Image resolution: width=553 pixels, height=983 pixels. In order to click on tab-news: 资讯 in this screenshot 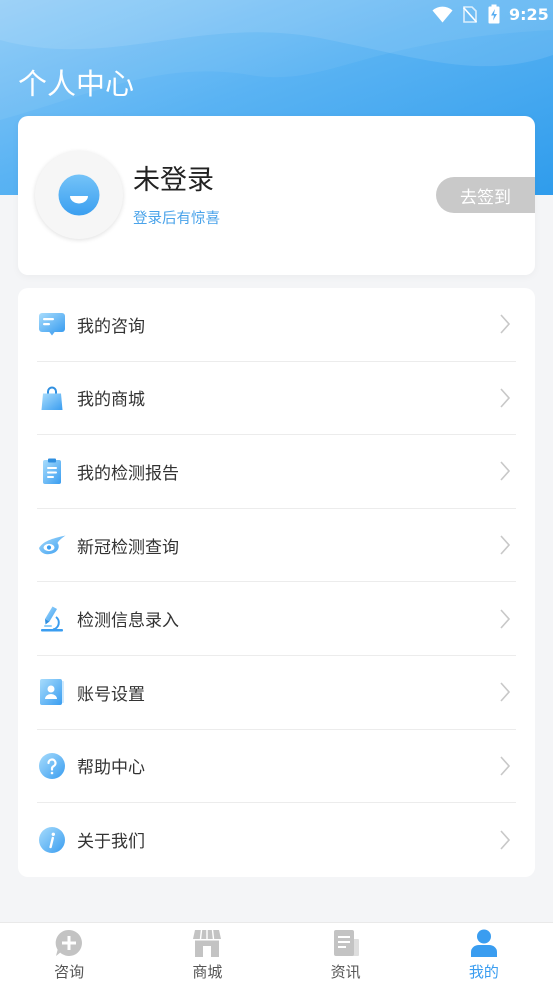, I will do `click(346, 953)`.